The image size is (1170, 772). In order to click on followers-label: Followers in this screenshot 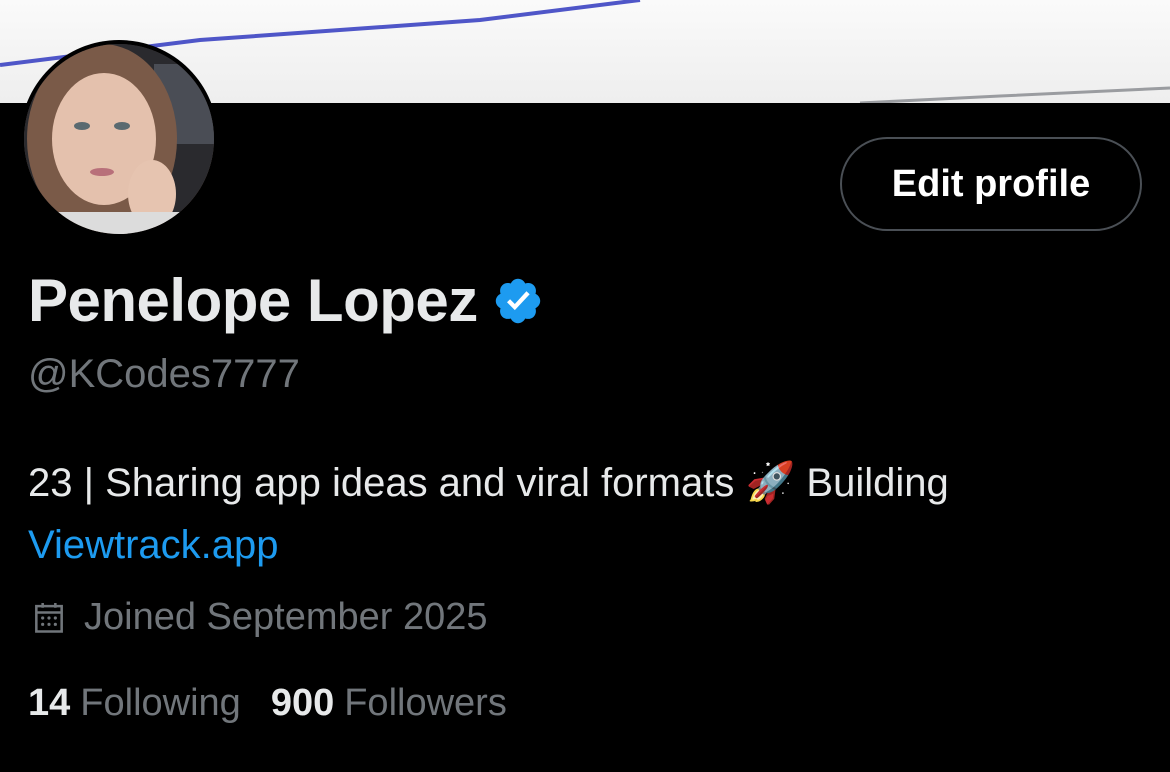, I will do `click(425, 703)`.